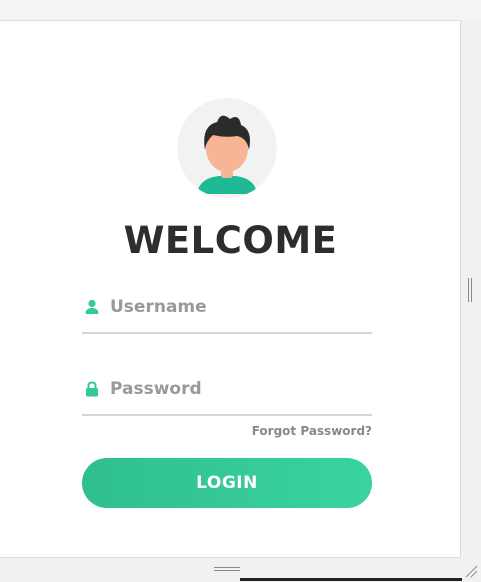 The height and width of the screenshot is (582, 481). I want to click on password-field, so click(227, 396).